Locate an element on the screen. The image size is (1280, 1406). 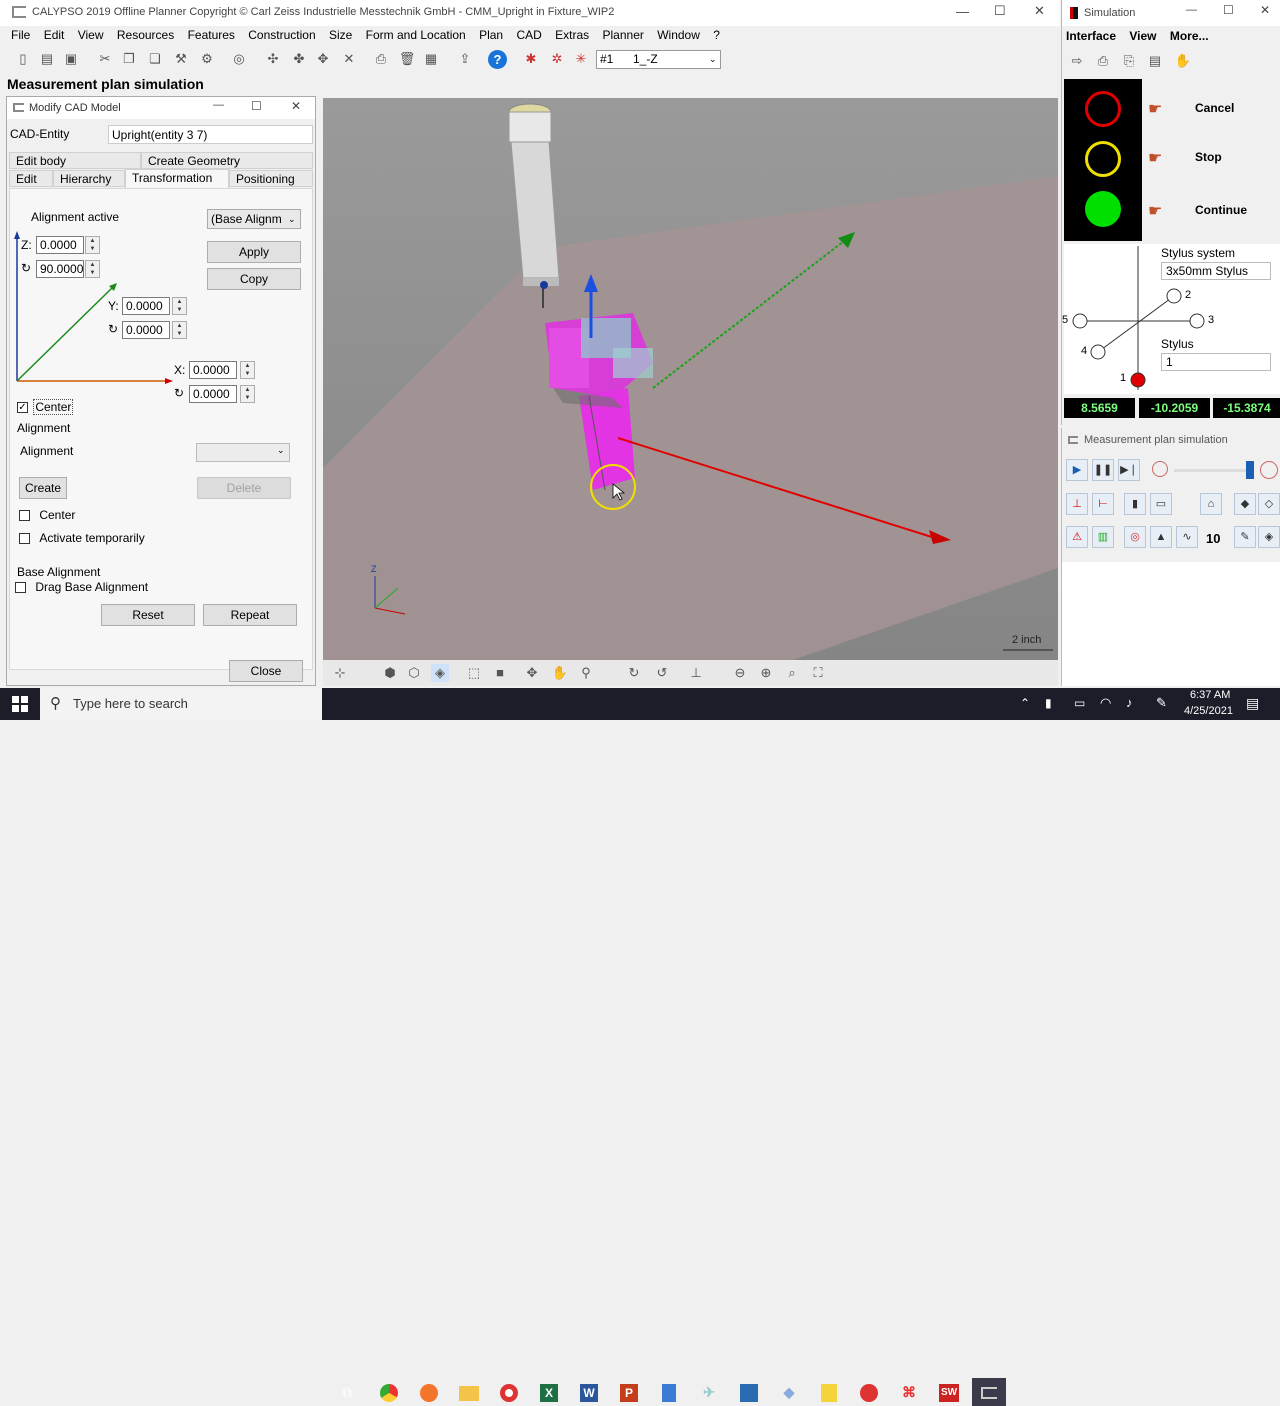
app-b-icon is located at coordinates (749, 1392).